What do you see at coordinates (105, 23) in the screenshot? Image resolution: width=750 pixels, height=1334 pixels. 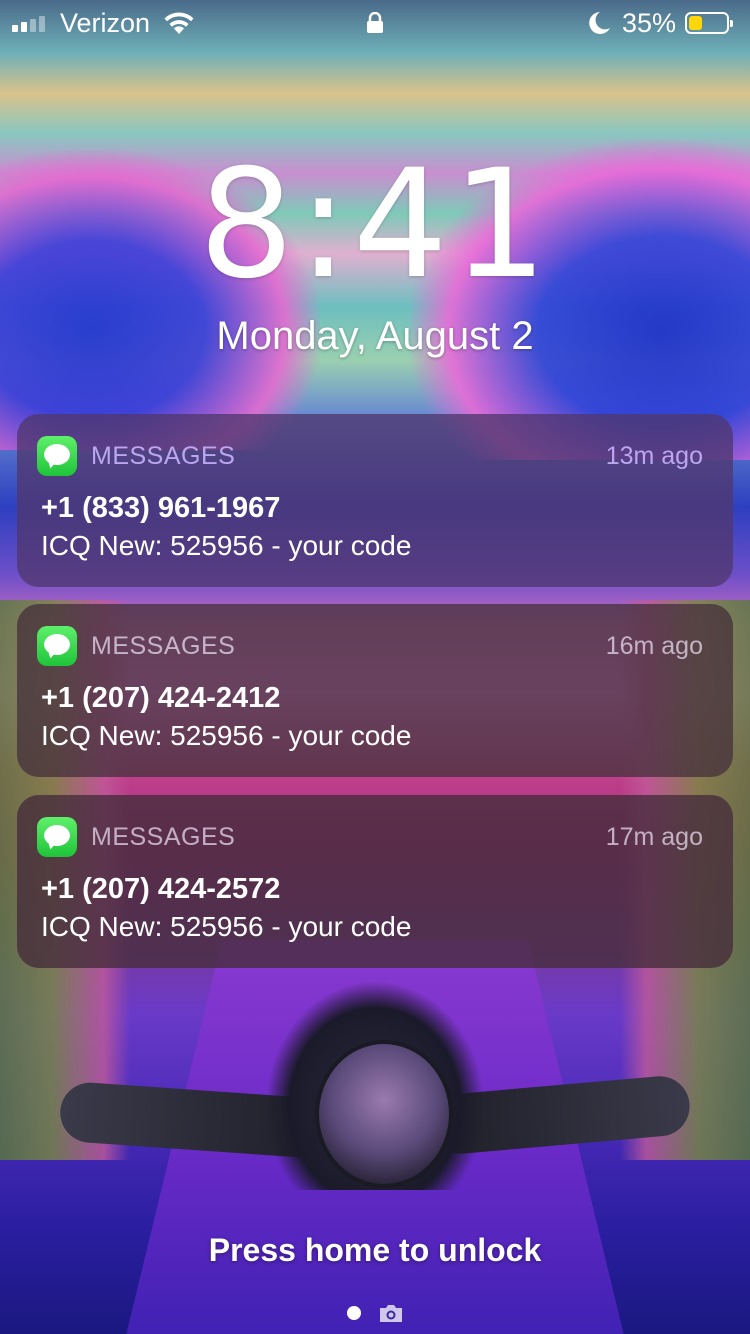 I see `carrier-name: Verizon` at bounding box center [105, 23].